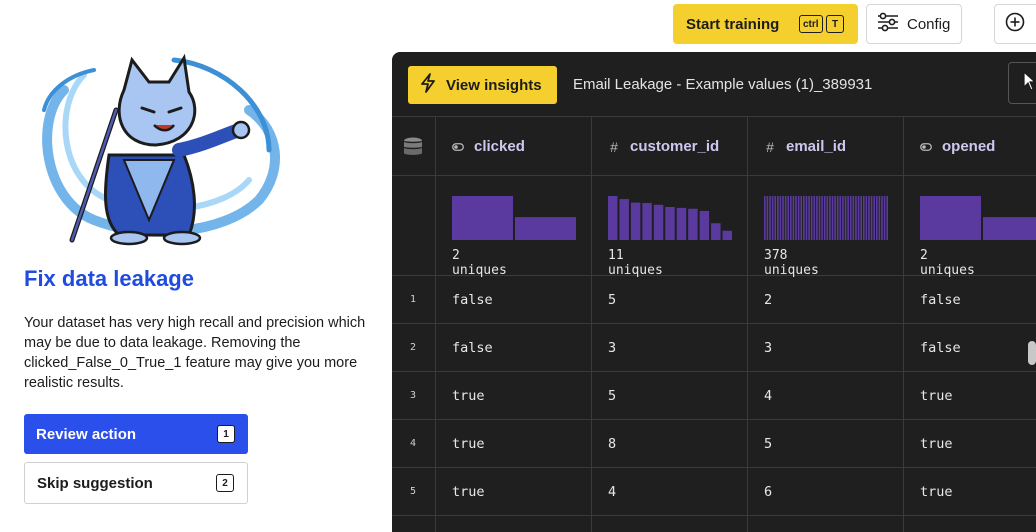 This screenshot has height=532, width=1036. Describe the element at coordinates (914, 24) in the screenshot. I see `config-button: Config` at that location.